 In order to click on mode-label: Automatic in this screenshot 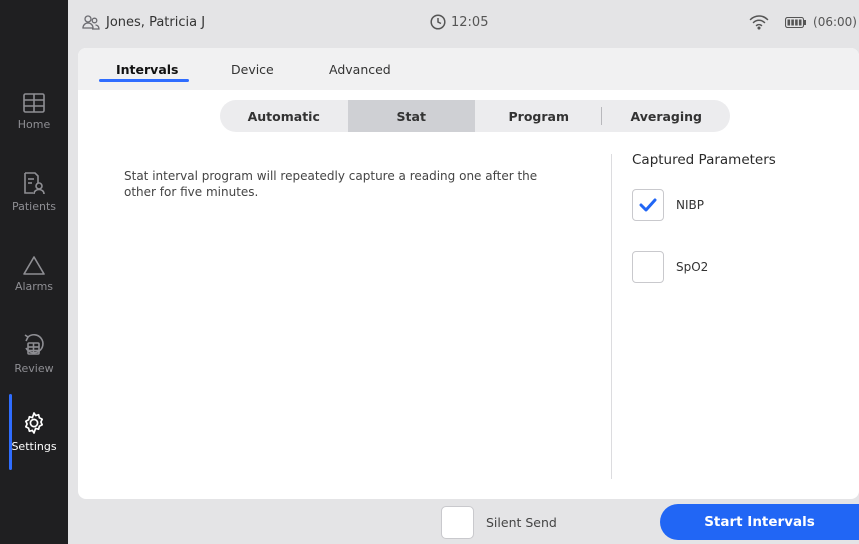, I will do `click(283, 116)`.